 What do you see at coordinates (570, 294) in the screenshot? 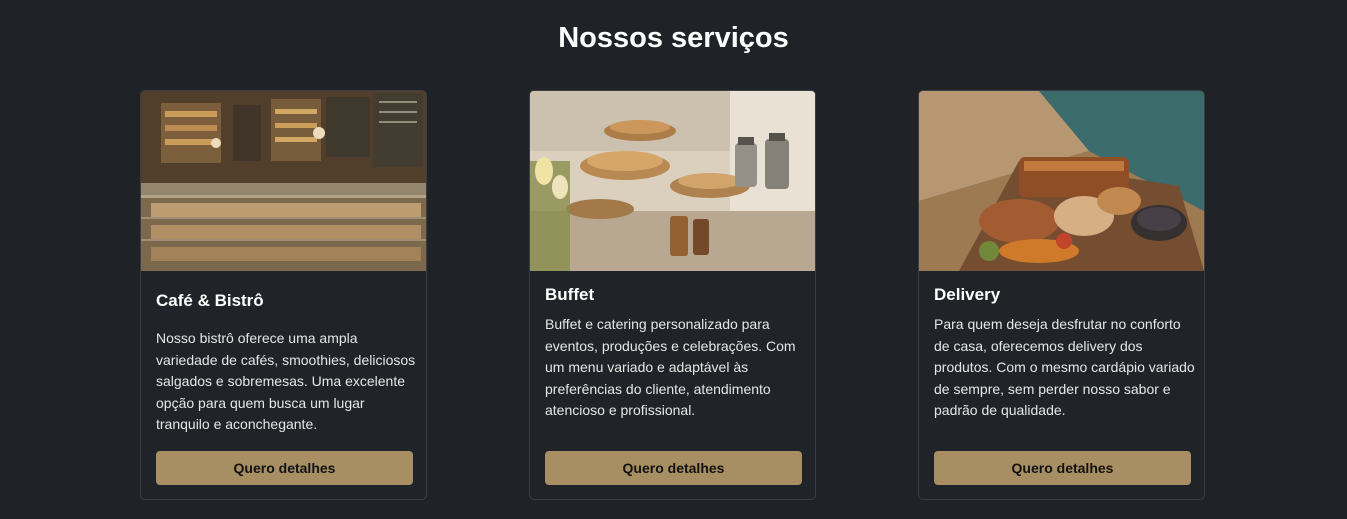
I see `card-title: Buffet` at bounding box center [570, 294].